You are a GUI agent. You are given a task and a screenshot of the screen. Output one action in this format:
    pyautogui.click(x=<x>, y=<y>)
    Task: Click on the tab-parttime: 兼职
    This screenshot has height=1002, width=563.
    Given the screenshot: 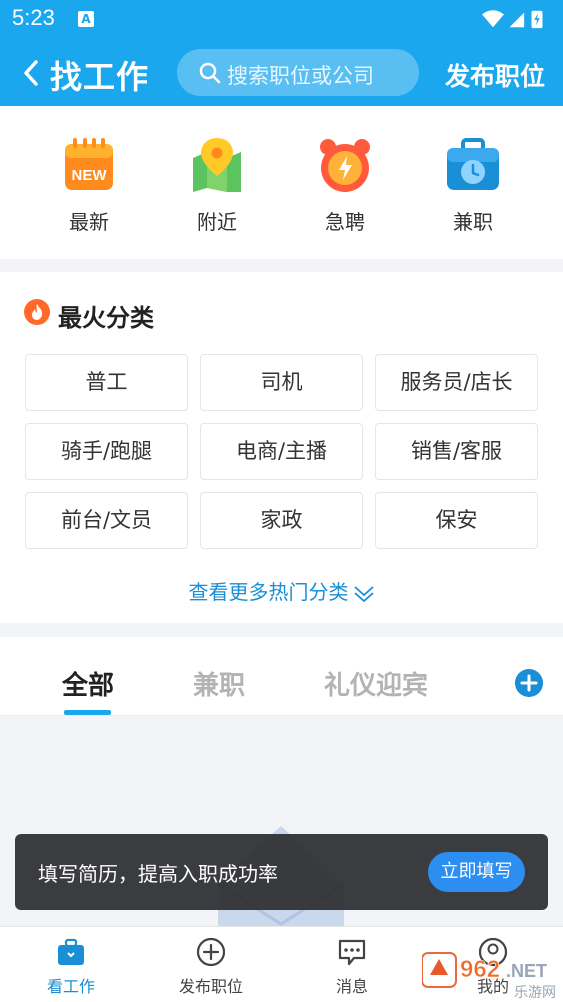 What is the action you would take?
    pyautogui.click(x=219, y=683)
    